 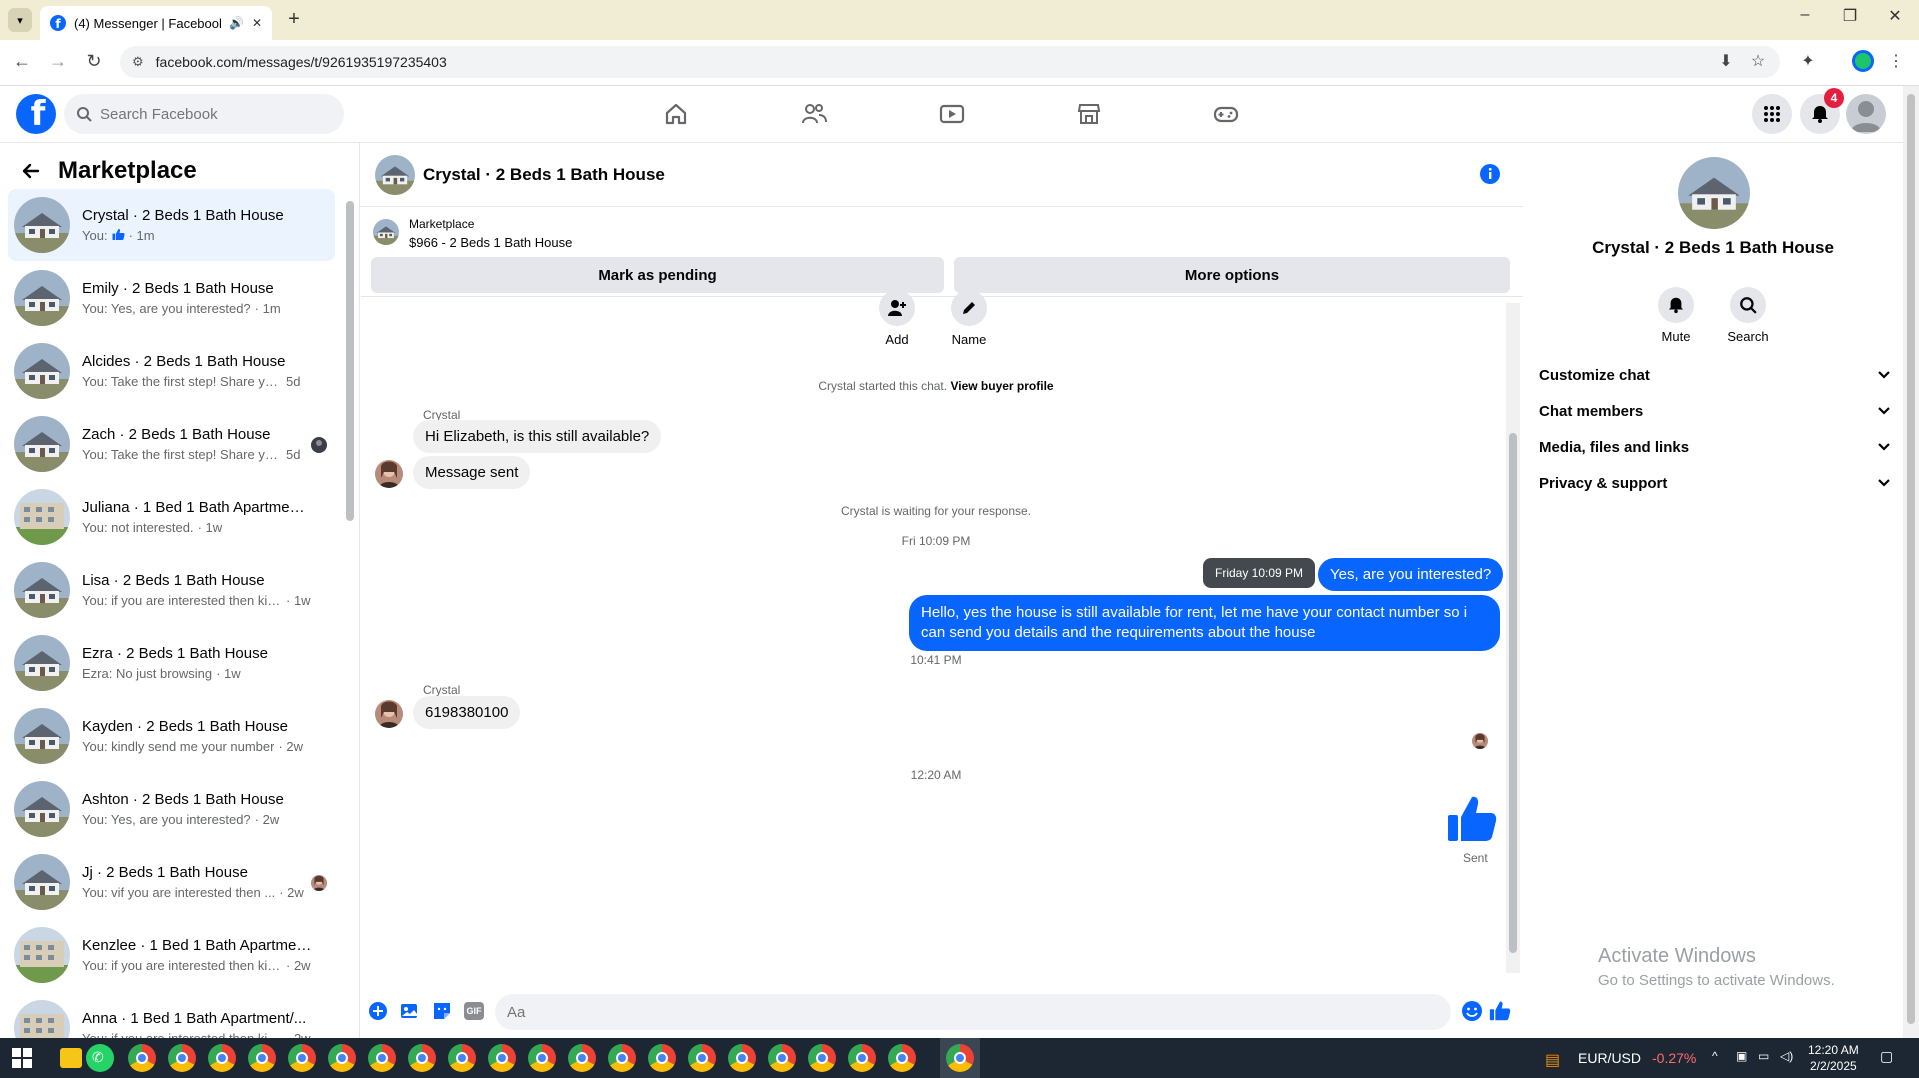 What do you see at coordinates (1513, 638) in the screenshot?
I see `chat-scrollbar` at bounding box center [1513, 638].